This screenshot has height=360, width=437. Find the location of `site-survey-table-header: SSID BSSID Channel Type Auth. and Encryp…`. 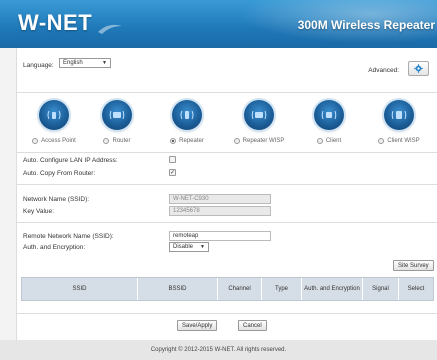

site-survey-table-header: SSID BSSID Channel Type Auth. and Encryp… is located at coordinates (227, 289).